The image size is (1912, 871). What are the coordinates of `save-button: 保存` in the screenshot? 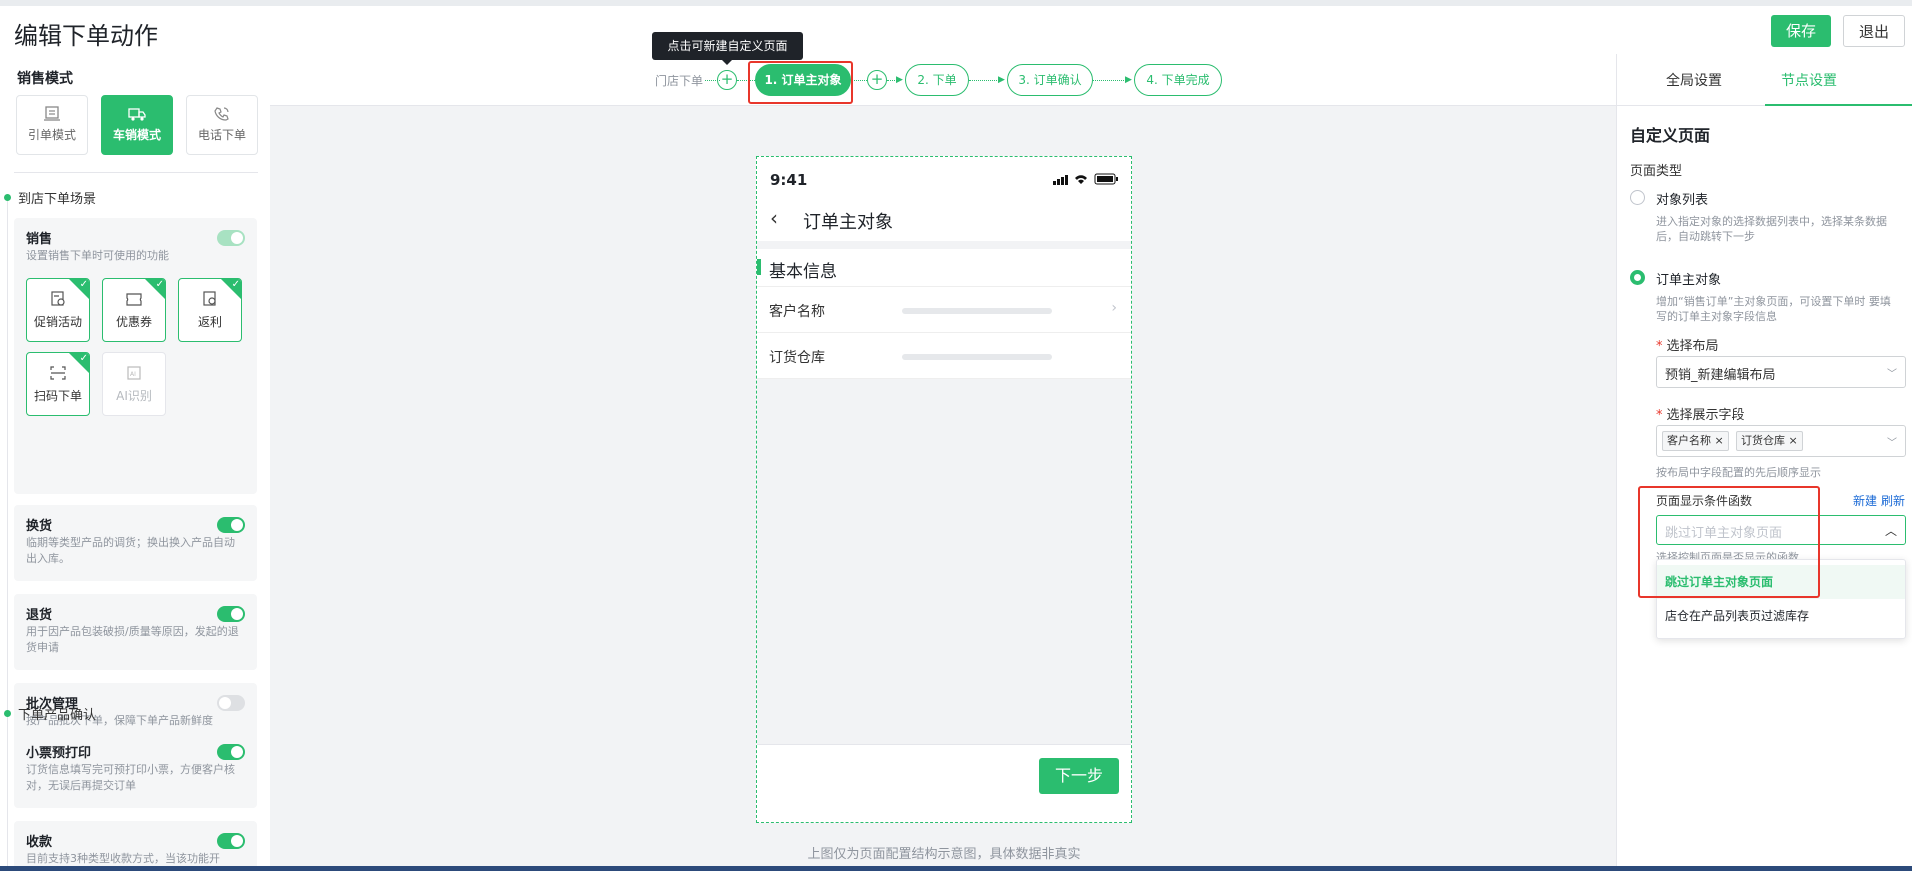 It's located at (1801, 31).